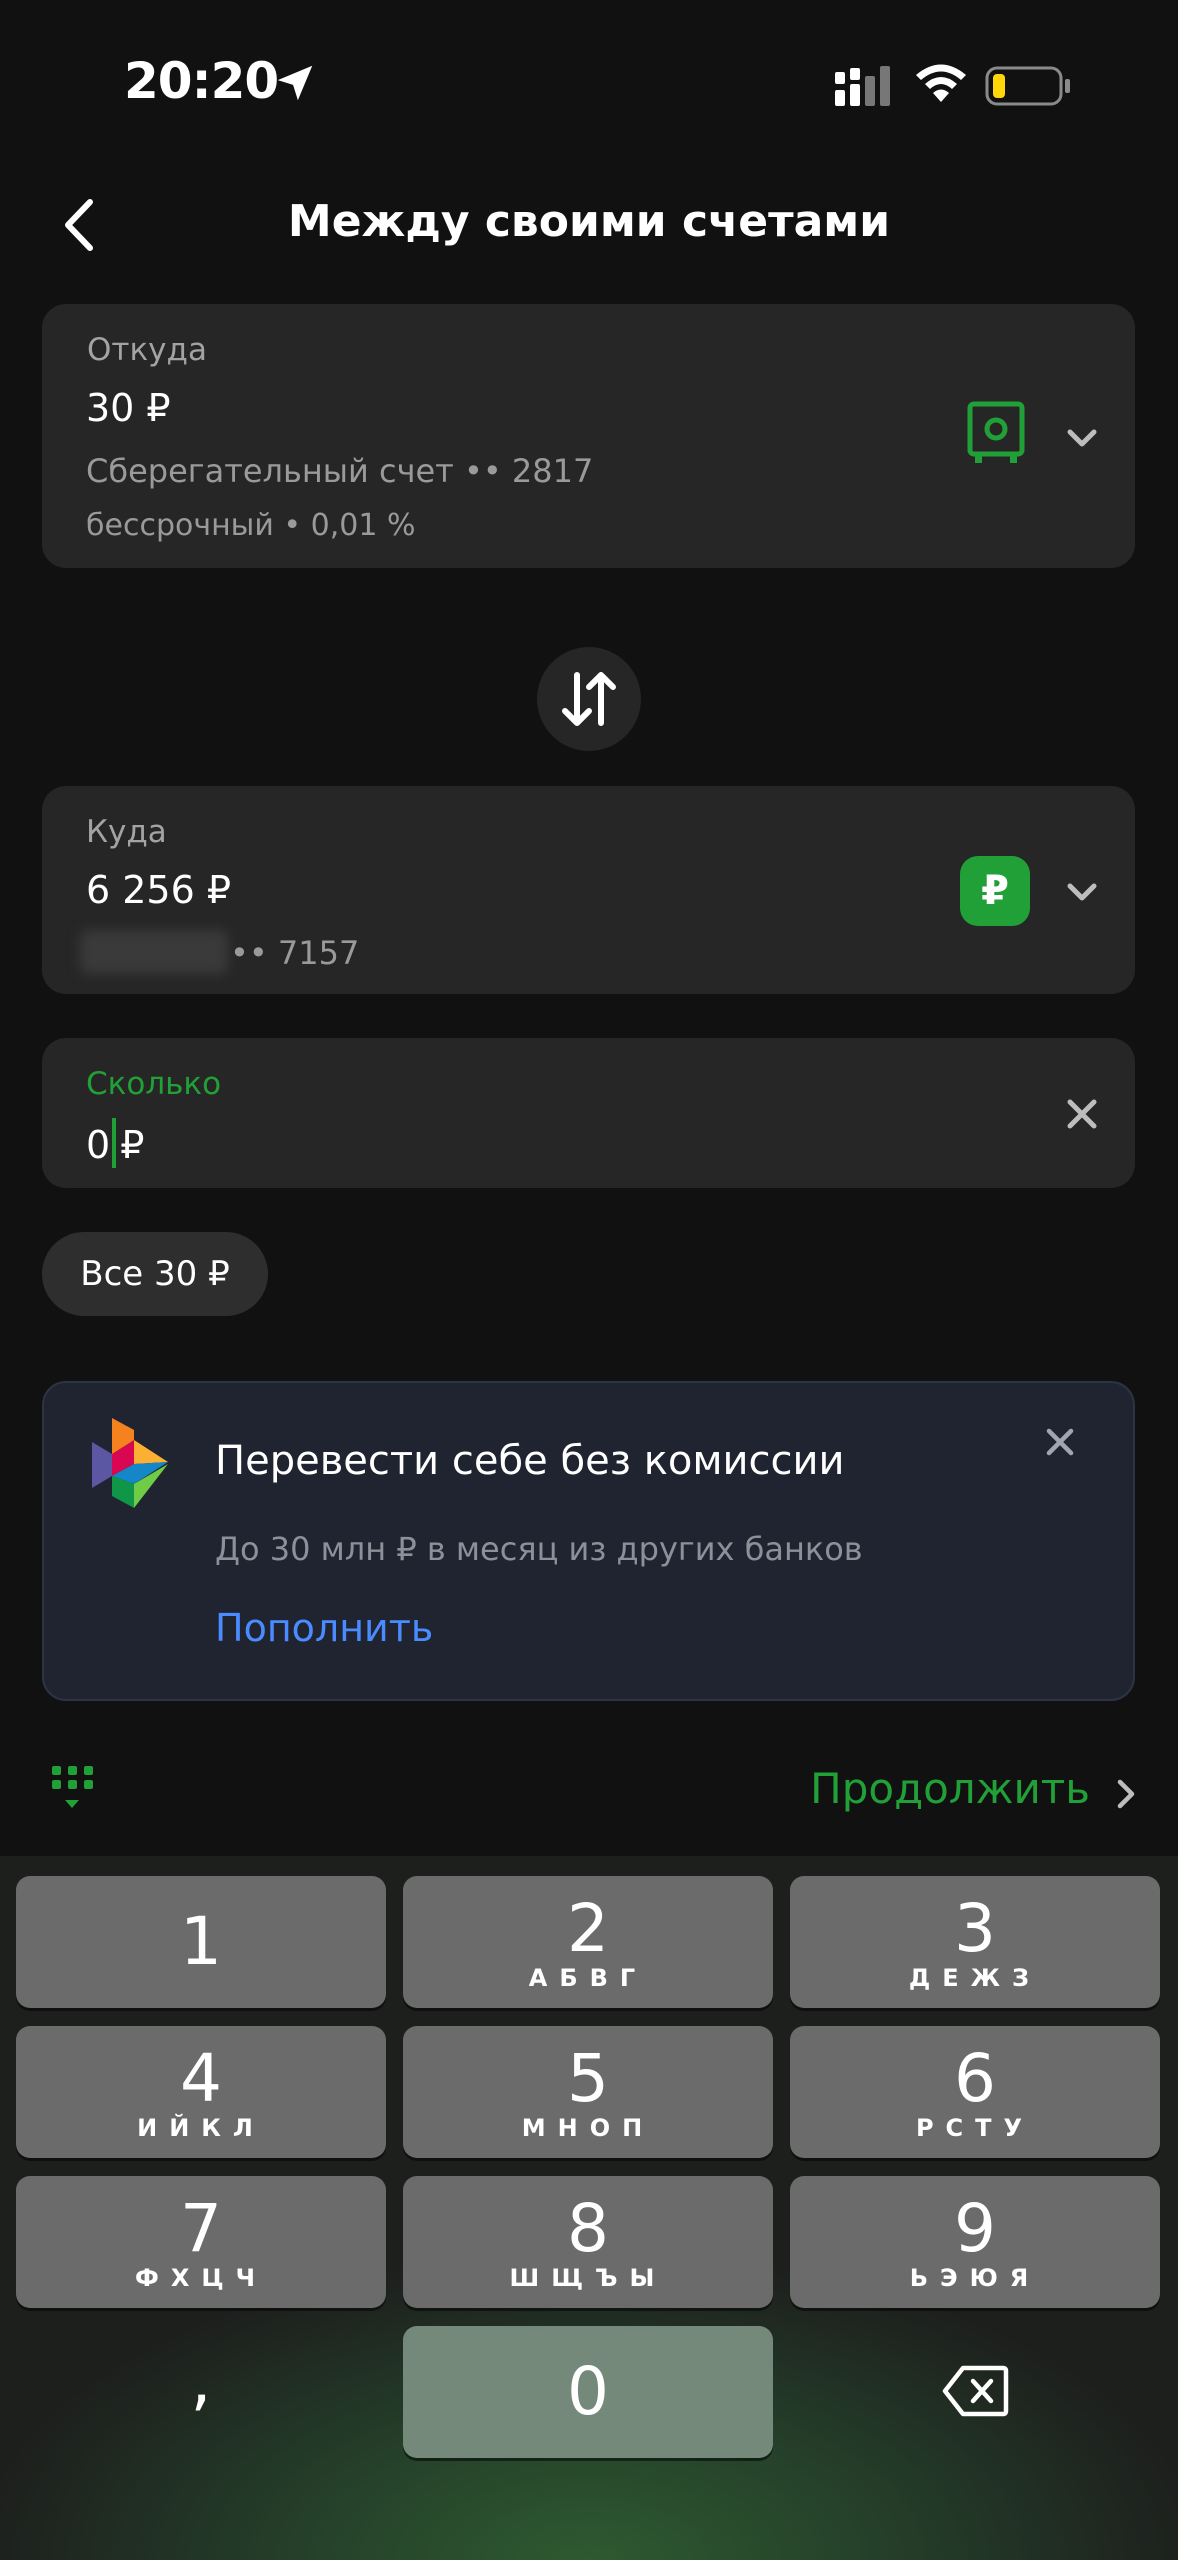  Describe the element at coordinates (154, 952) in the screenshot. I see `hidden-account-name` at that location.